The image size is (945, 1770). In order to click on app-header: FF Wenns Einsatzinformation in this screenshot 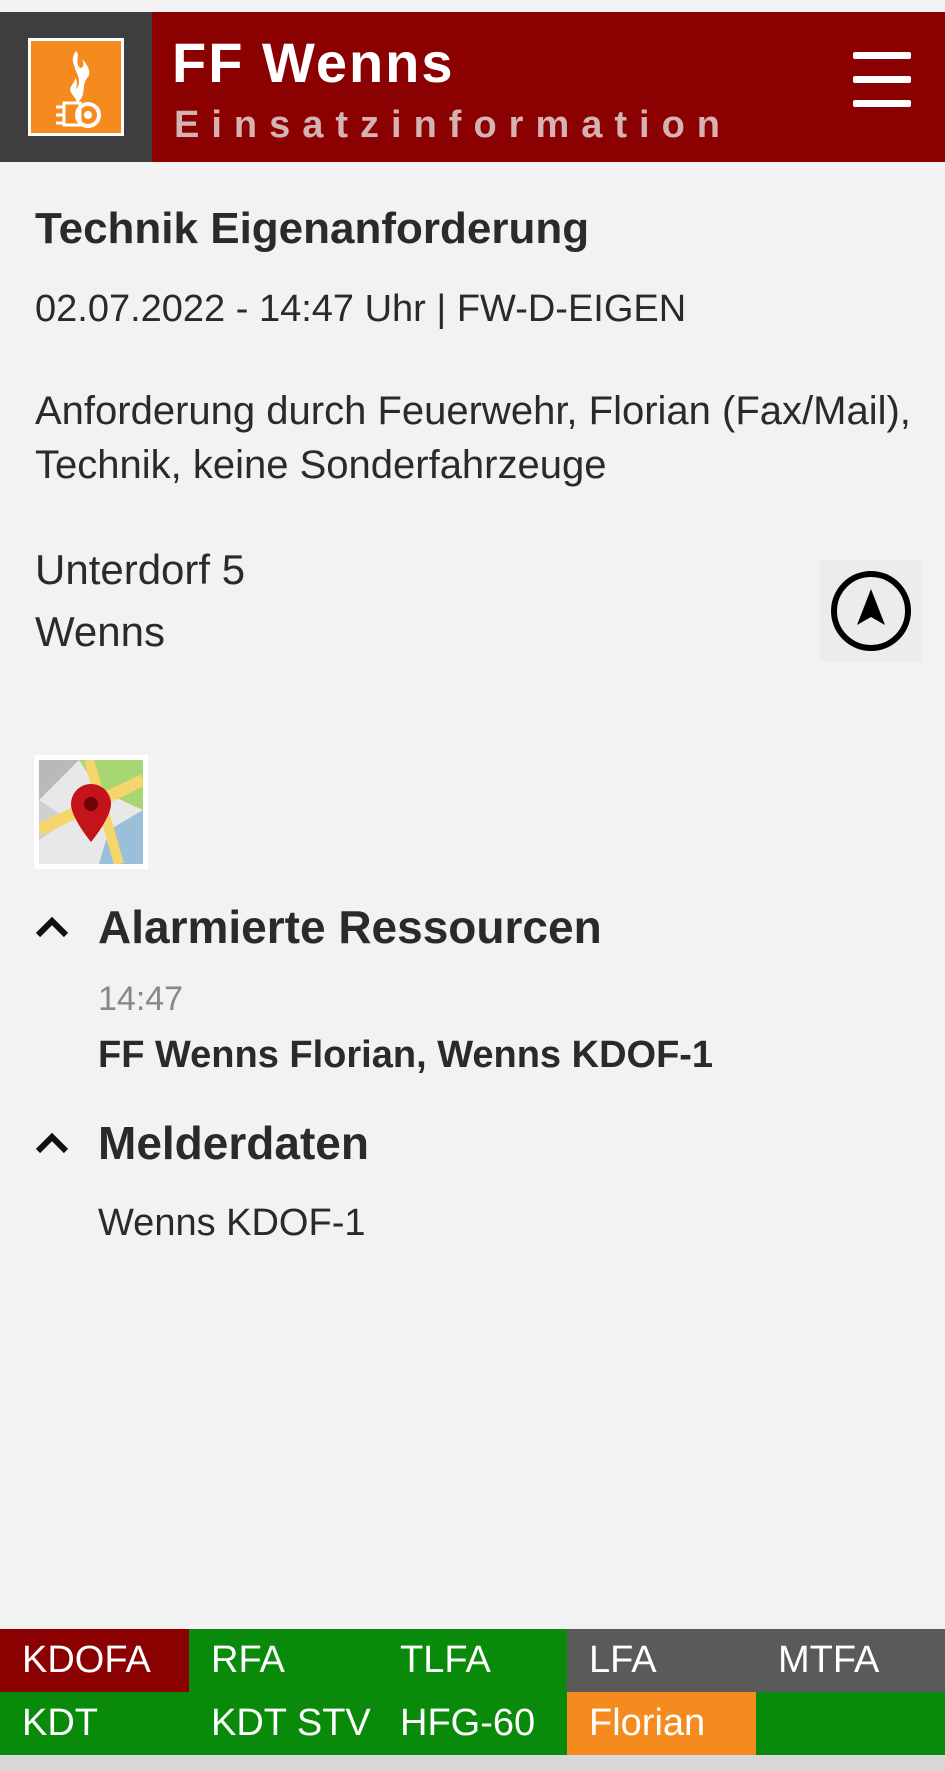, I will do `click(472, 87)`.